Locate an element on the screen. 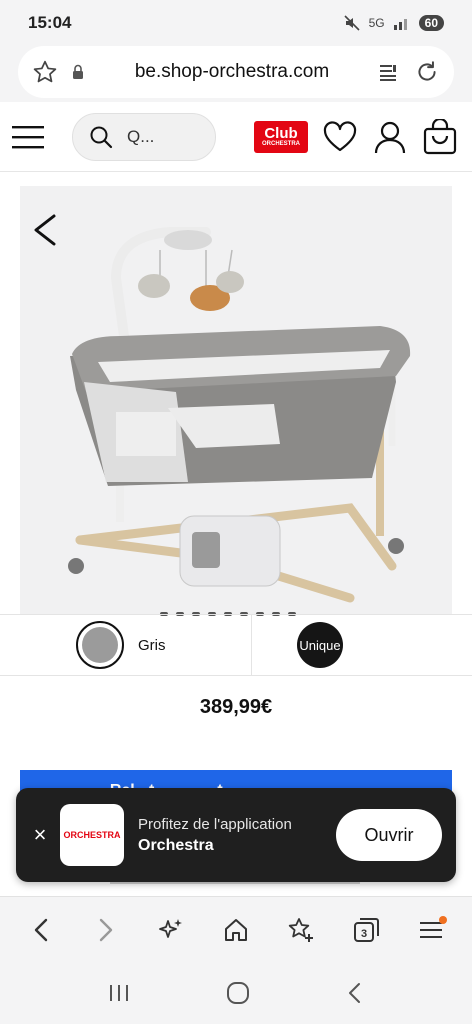 This screenshot has height=1024, width=472. user-icon is located at coordinates (390, 137).